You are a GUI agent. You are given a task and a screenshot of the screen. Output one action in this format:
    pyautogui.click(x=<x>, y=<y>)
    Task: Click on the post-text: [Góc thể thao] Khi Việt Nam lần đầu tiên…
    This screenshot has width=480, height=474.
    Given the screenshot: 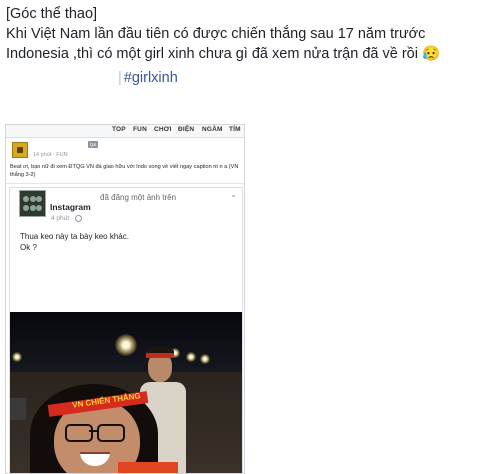 What is the action you would take?
    pyautogui.click(x=240, y=34)
    